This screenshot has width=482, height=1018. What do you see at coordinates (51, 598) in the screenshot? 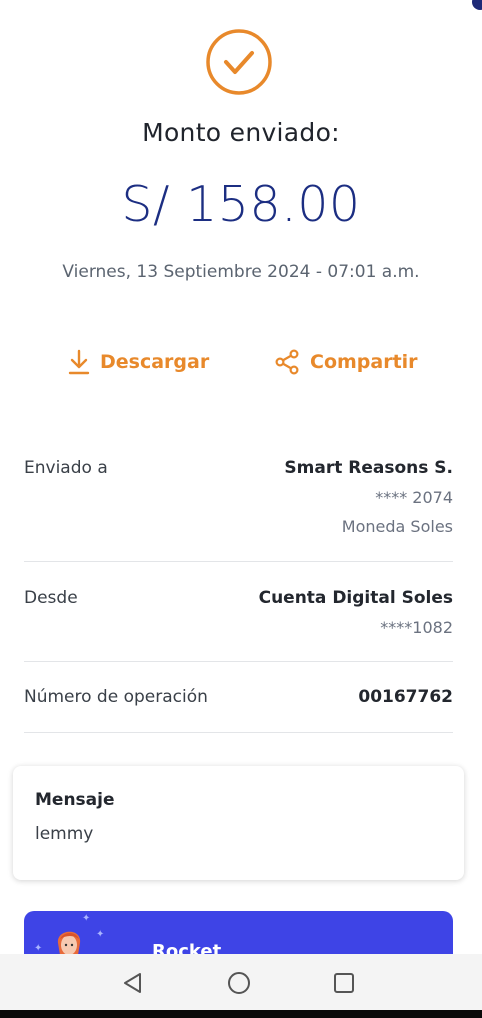
I see `from-label: Desde` at bounding box center [51, 598].